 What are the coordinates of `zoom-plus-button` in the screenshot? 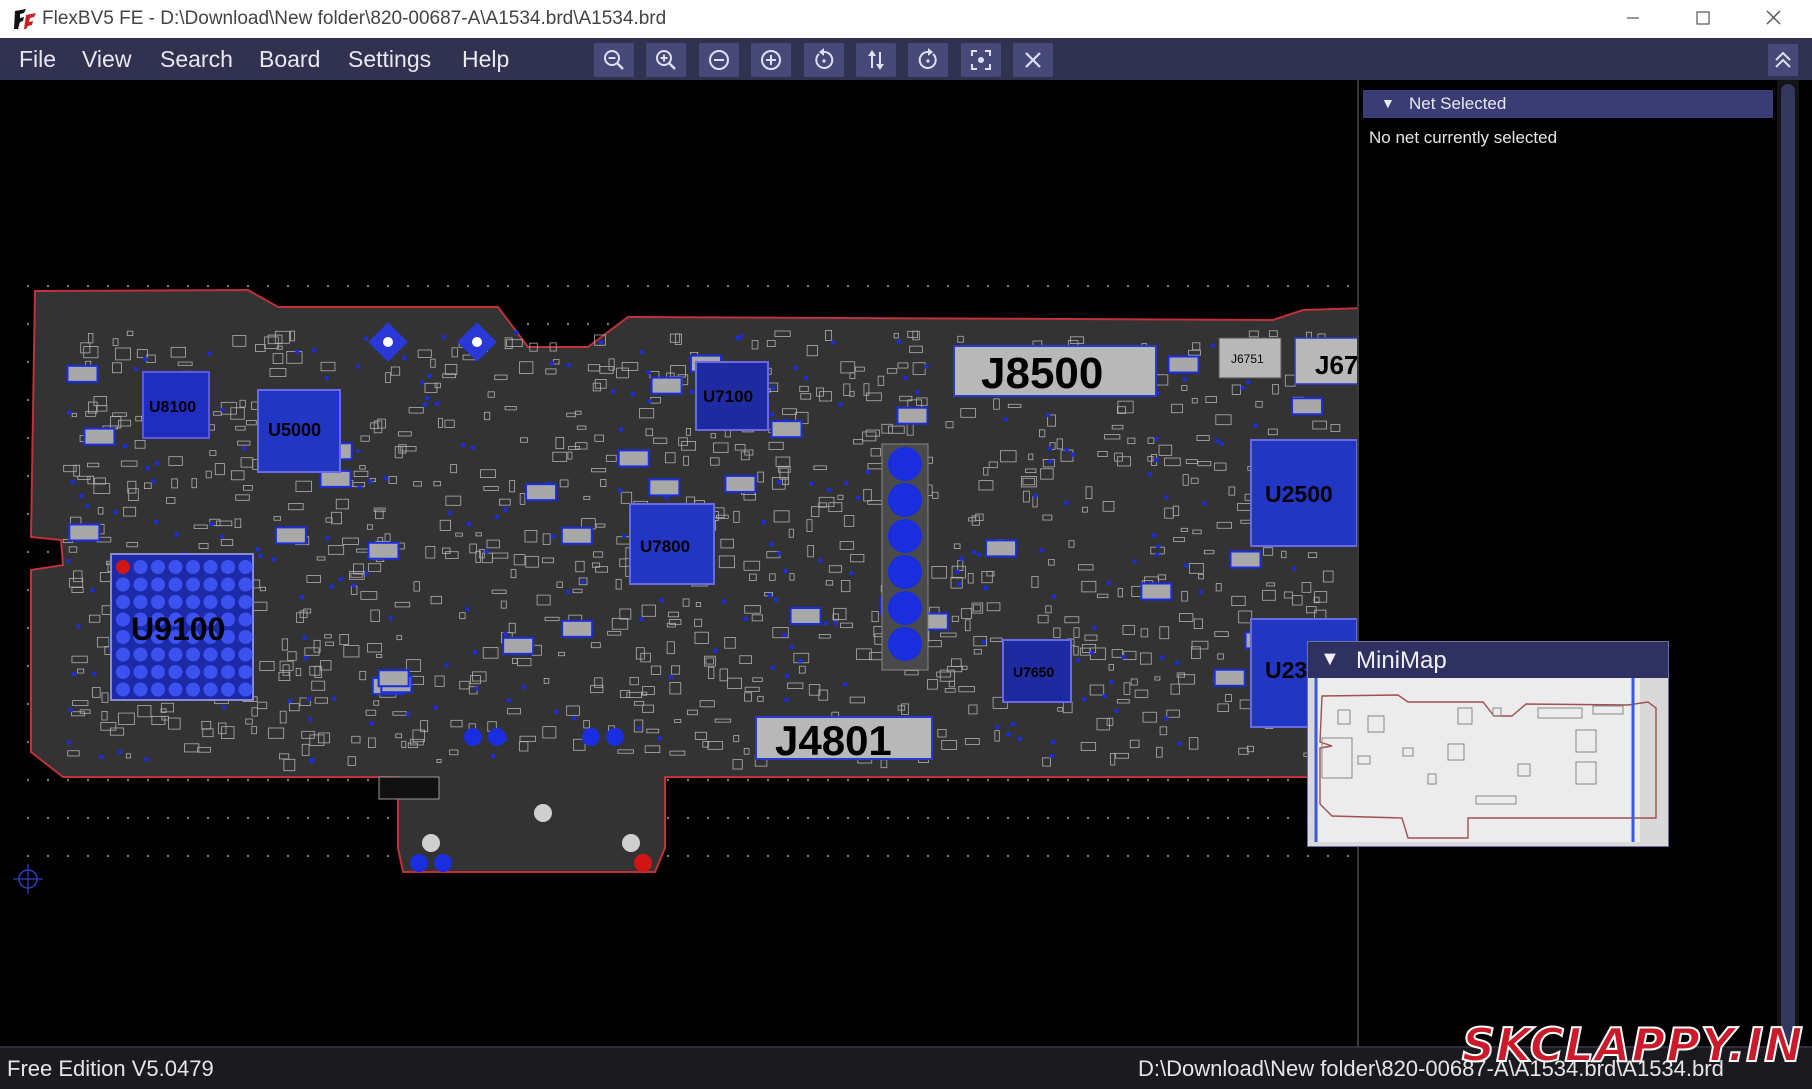 It's located at (771, 60).